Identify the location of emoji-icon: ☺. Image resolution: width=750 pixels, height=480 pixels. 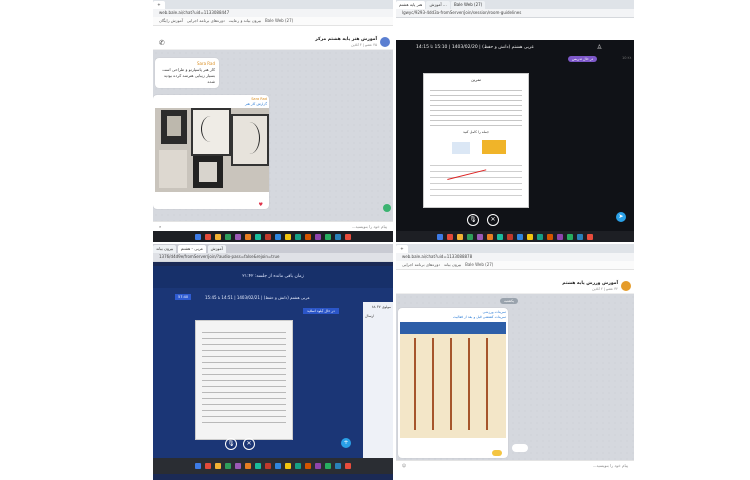
(404, 465).